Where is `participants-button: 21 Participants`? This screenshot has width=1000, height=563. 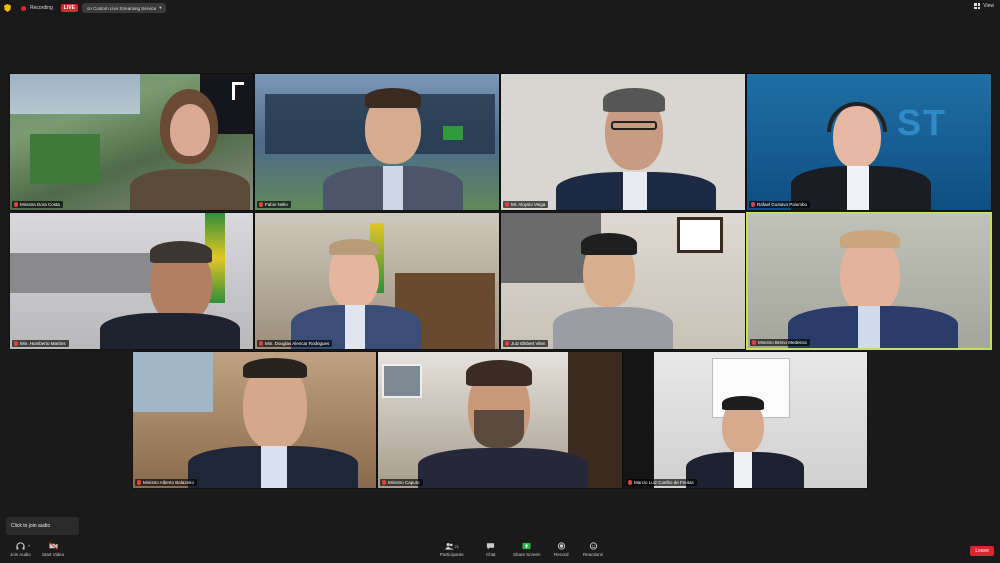
participants-button: 21 Participants is located at coordinates (452, 549).